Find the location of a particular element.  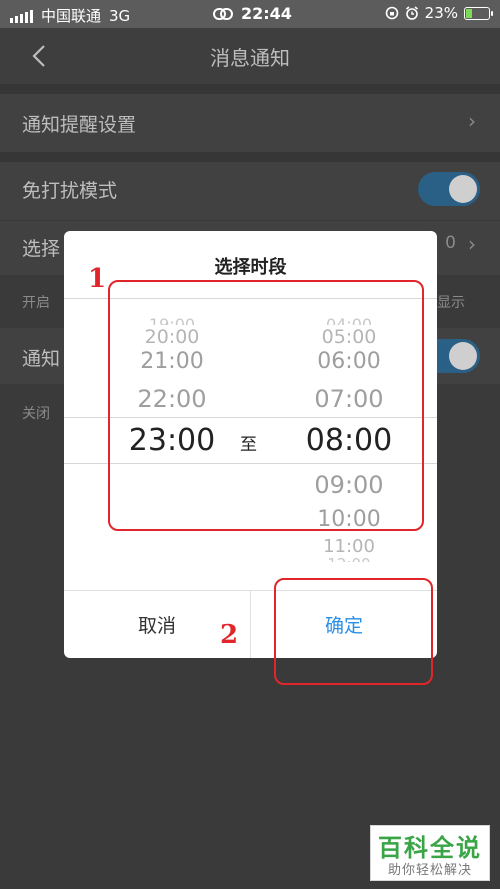

row-label: 通知提醒设置 is located at coordinates (79, 125).